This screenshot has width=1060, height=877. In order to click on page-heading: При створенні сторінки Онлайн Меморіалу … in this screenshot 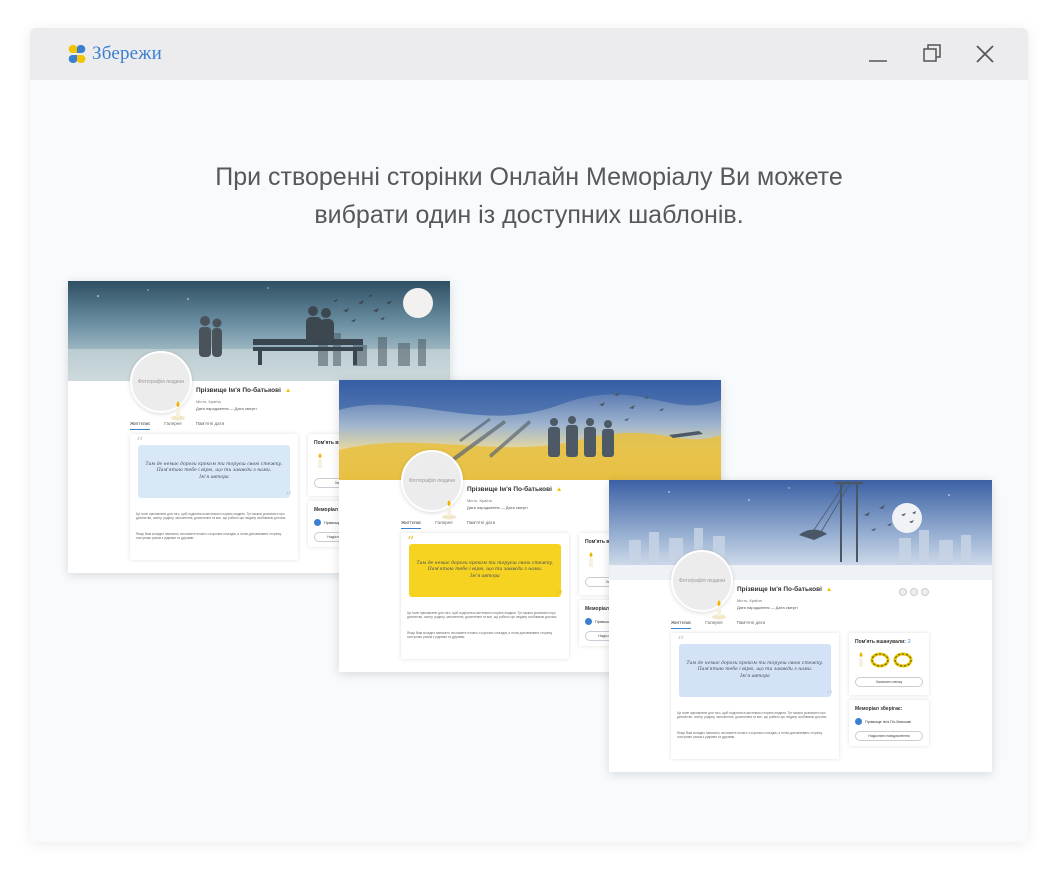, I will do `click(529, 196)`.